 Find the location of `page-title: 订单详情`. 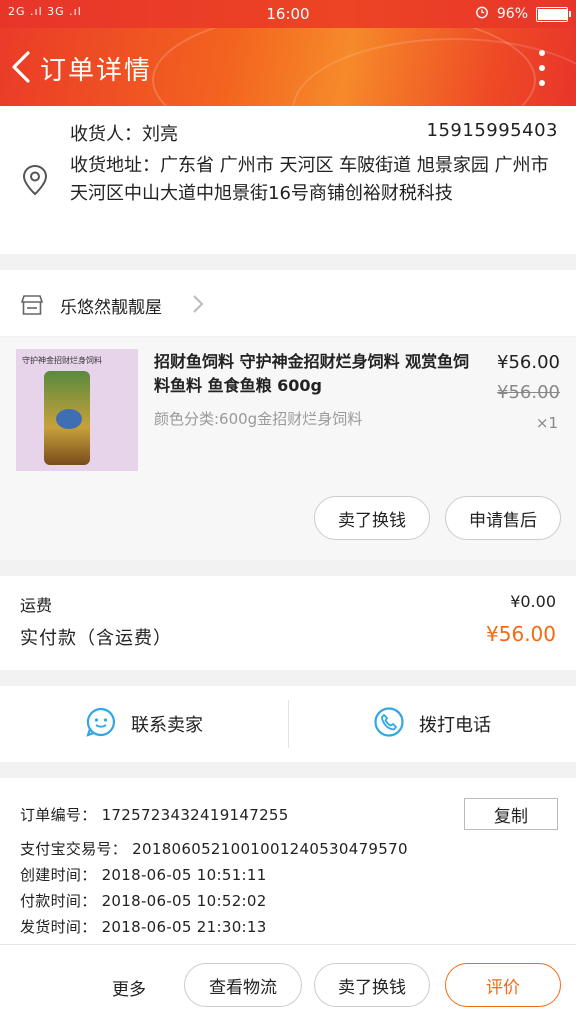

page-title: 订单详情 is located at coordinates (96, 71).